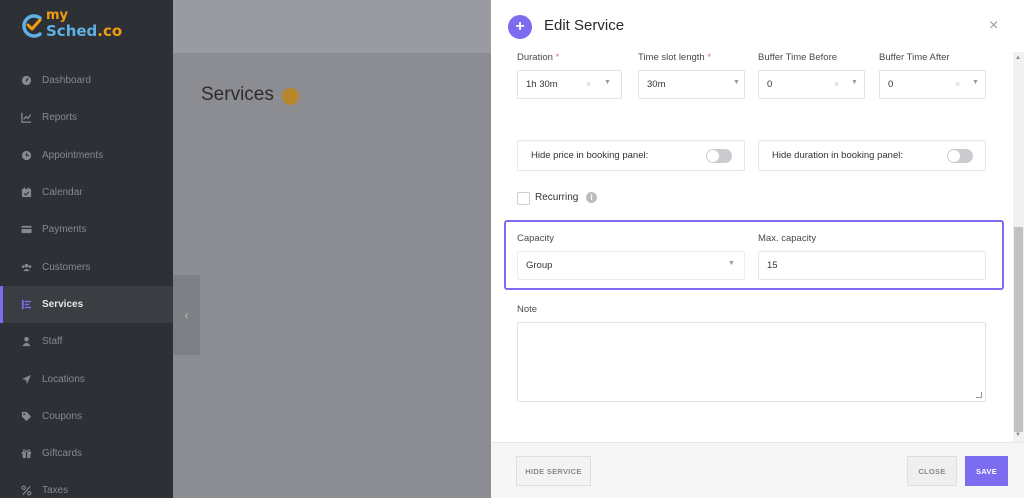 This screenshot has height=498, width=1024. What do you see at coordinates (787, 238) in the screenshot?
I see `max-capacity-label: Max. capacity` at bounding box center [787, 238].